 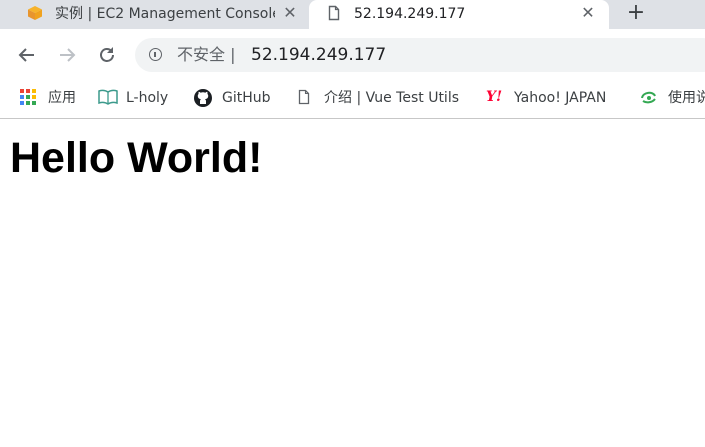 What do you see at coordinates (28, 97) in the screenshot?
I see `apps-grid-icon` at bounding box center [28, 97].